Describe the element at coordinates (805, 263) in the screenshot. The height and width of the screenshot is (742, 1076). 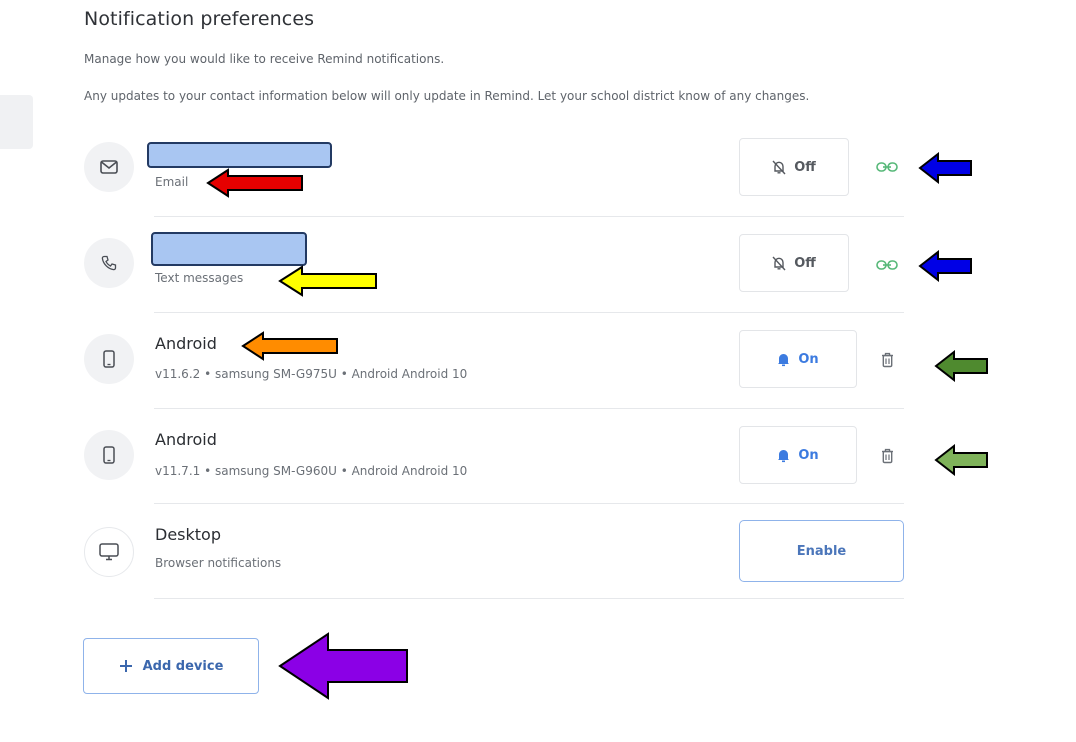
I see `text-toggle-label: Off` at that location.